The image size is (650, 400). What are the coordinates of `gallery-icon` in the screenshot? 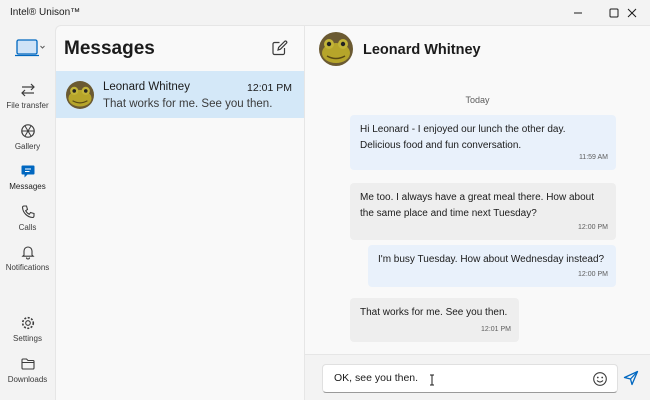 It's located at (27, 131).